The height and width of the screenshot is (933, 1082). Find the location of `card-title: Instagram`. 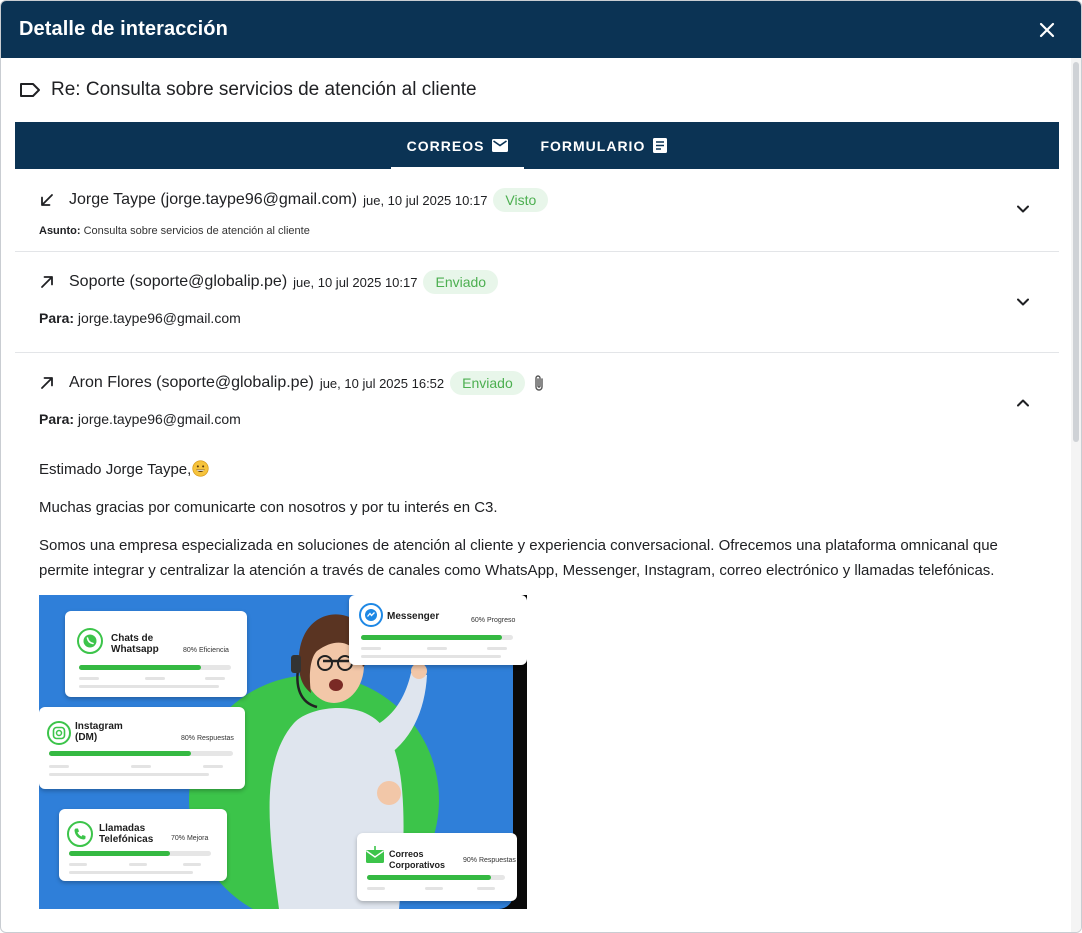

card-title: Instagram is located at coordinates (99, 726).